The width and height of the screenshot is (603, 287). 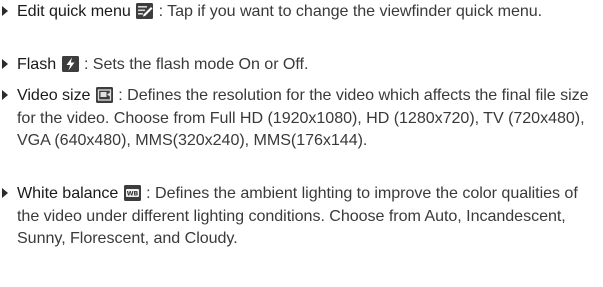 What do you see at coordinates (74, 11) in the screenshot?
I see `item-term: Edit quick menu` at bounding box center [74, 11].